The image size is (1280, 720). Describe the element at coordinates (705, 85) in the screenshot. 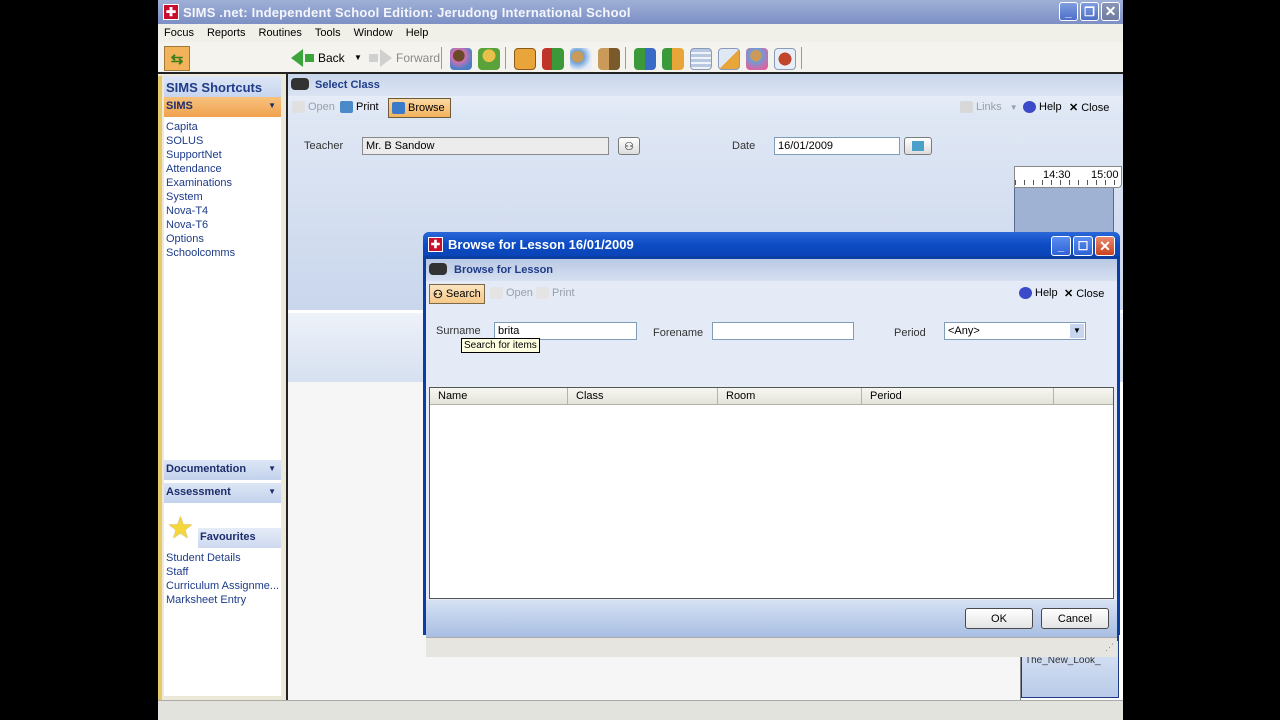

I see `select-class-header: Select Class` at that location.